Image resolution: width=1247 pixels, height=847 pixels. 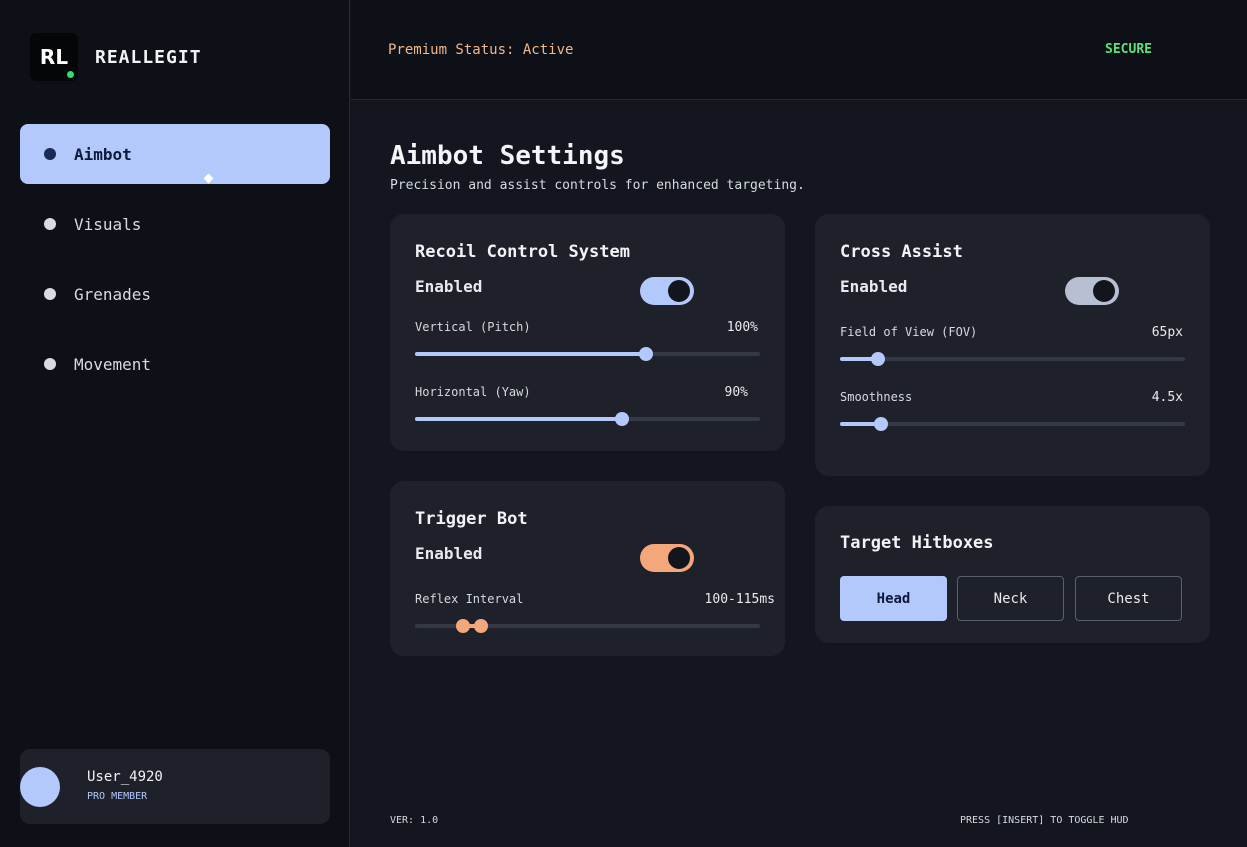 I want to click on sidebar-item-label: Movement, so click(x=113, y=364).